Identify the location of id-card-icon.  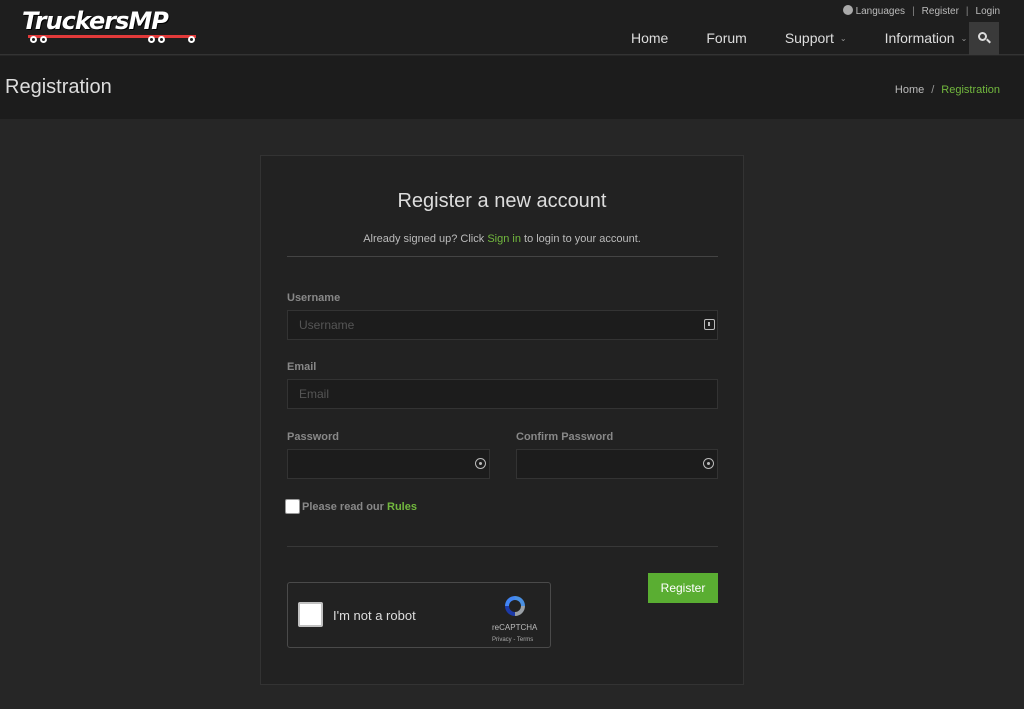
(709, 324).